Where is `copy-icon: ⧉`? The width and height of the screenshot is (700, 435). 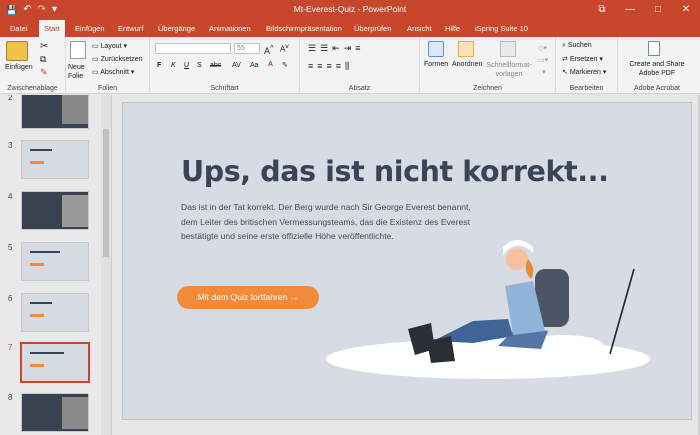
copy-icon: ⧉ is located at coordinates (43, 59).